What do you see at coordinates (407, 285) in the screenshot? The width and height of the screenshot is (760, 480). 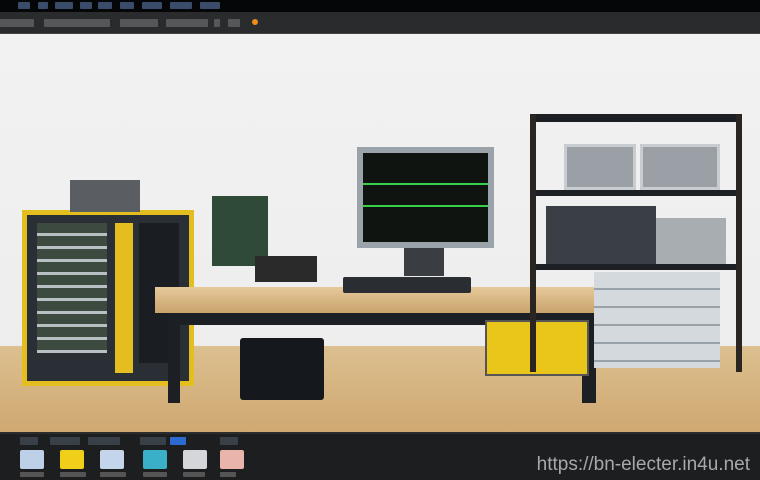 I see `keyboard` at bounding box center [407, 285].